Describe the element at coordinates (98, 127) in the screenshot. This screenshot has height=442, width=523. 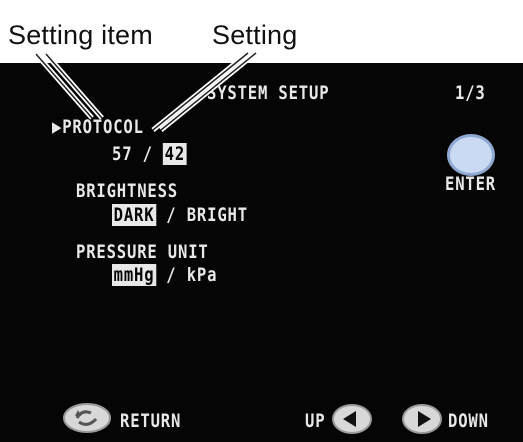
I see `menu-item-protocol: ▶PROTOCOL` at that location.